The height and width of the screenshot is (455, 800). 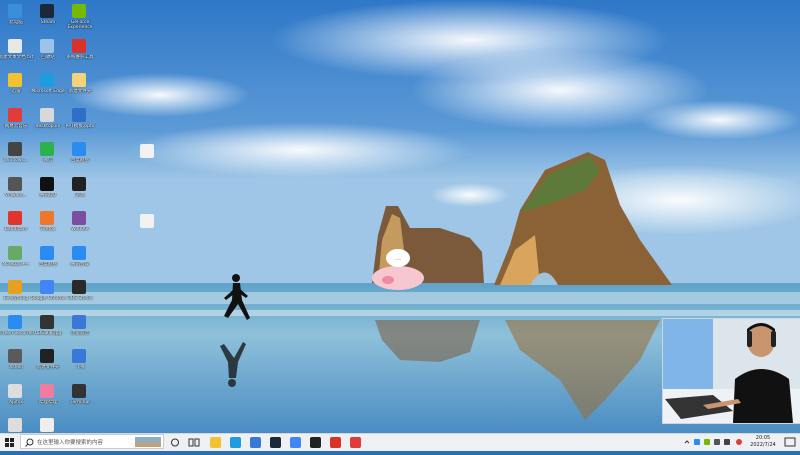 I want to click on counter-strike-taskbar-icon, so click(x=335, y=442).